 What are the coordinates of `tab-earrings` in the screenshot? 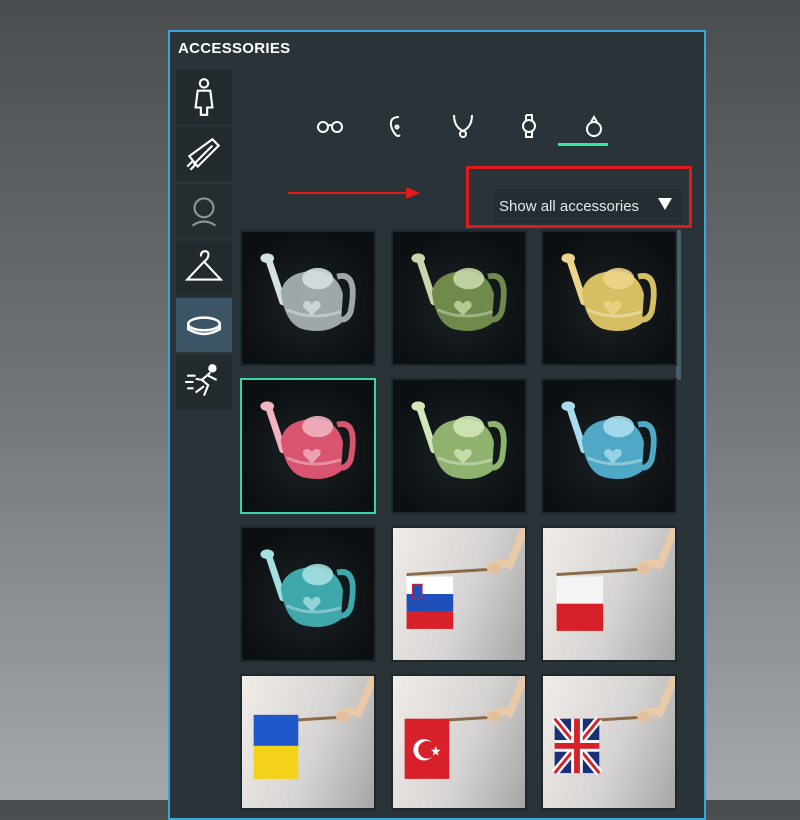 It's located at (396, 126).